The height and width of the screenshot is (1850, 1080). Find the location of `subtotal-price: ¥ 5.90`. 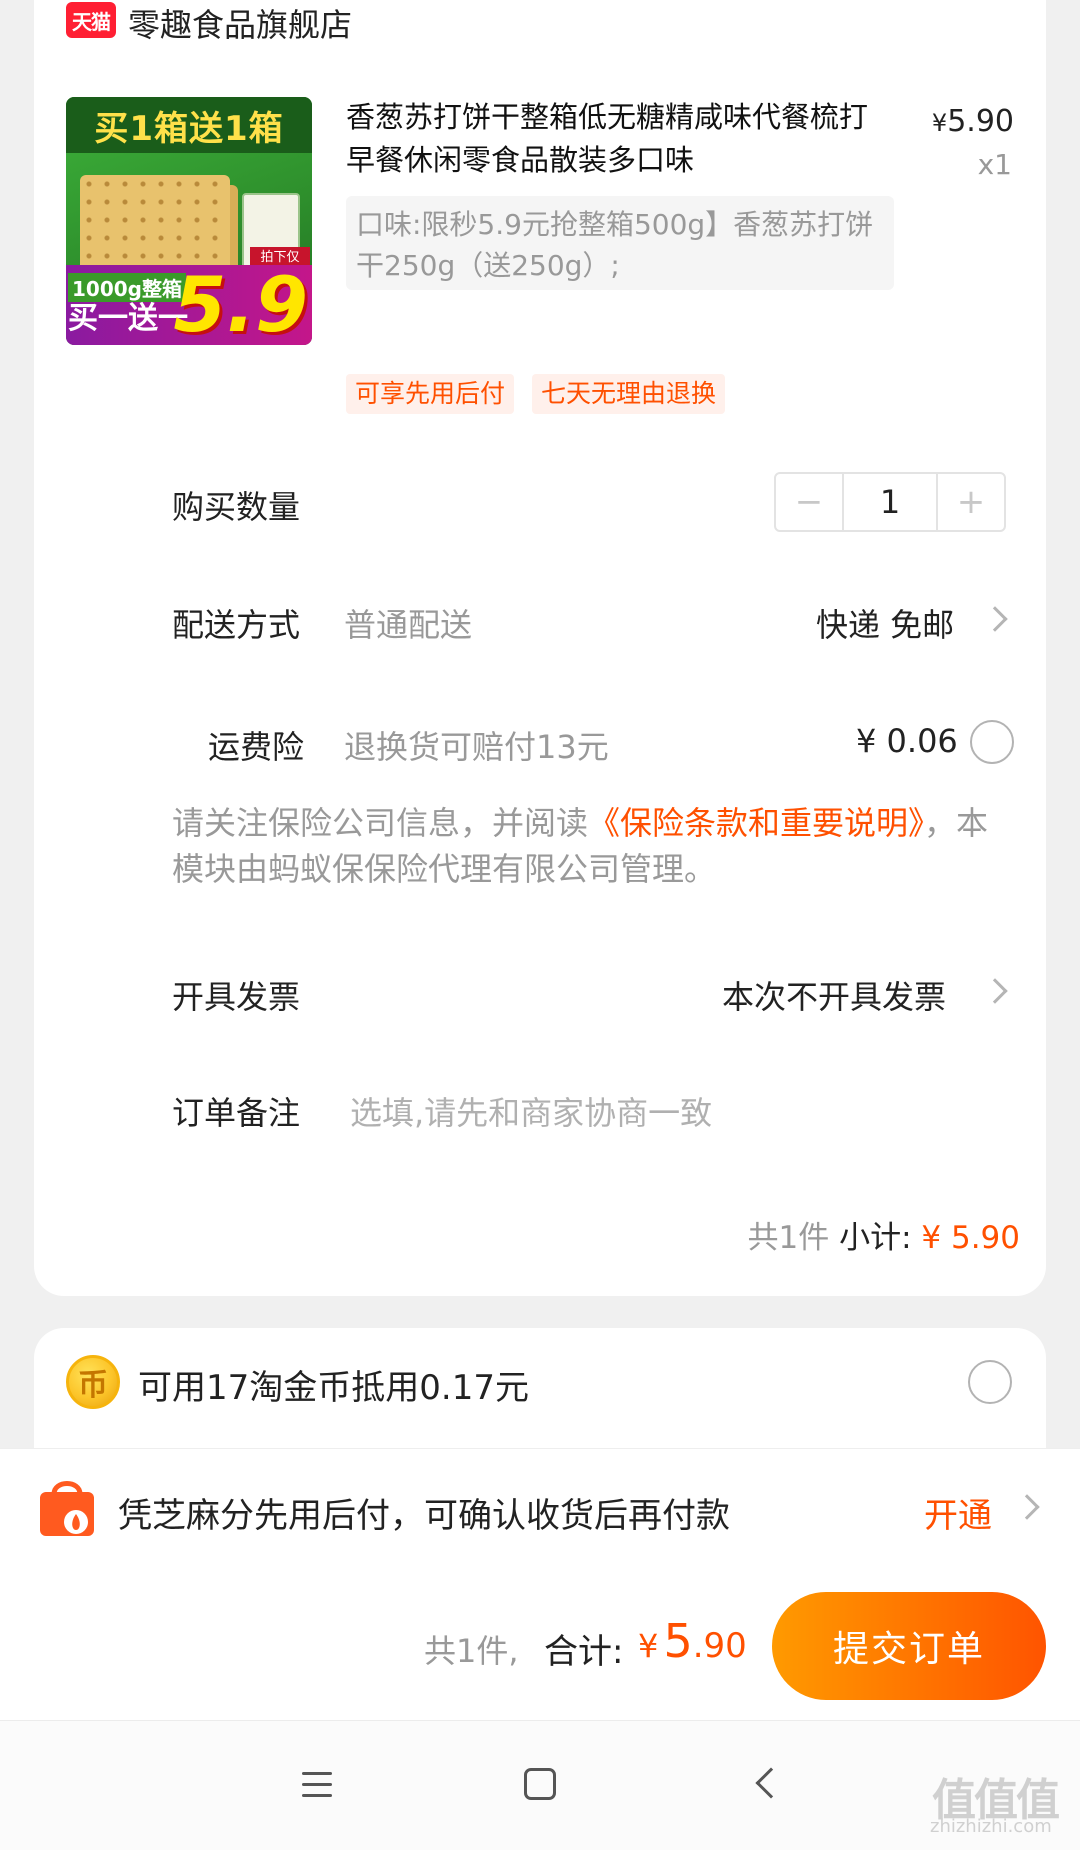

subtotal-price: ¥ 5.90 is located at coordinates (970, 1238).